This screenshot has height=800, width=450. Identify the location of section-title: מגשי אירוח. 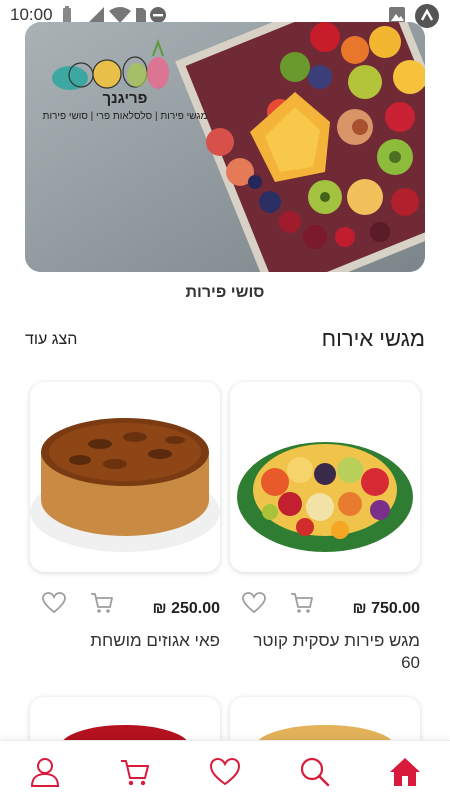
(373, 338).